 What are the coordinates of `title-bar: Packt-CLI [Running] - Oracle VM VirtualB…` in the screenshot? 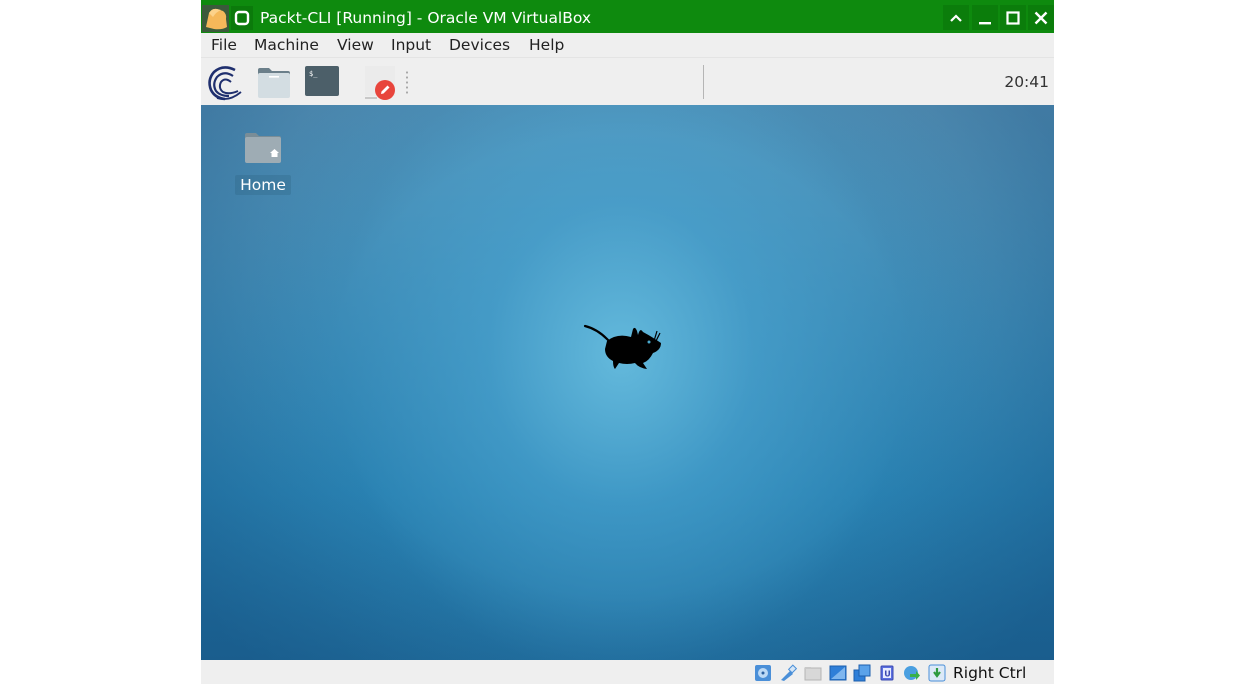 It's located at (627, 16).